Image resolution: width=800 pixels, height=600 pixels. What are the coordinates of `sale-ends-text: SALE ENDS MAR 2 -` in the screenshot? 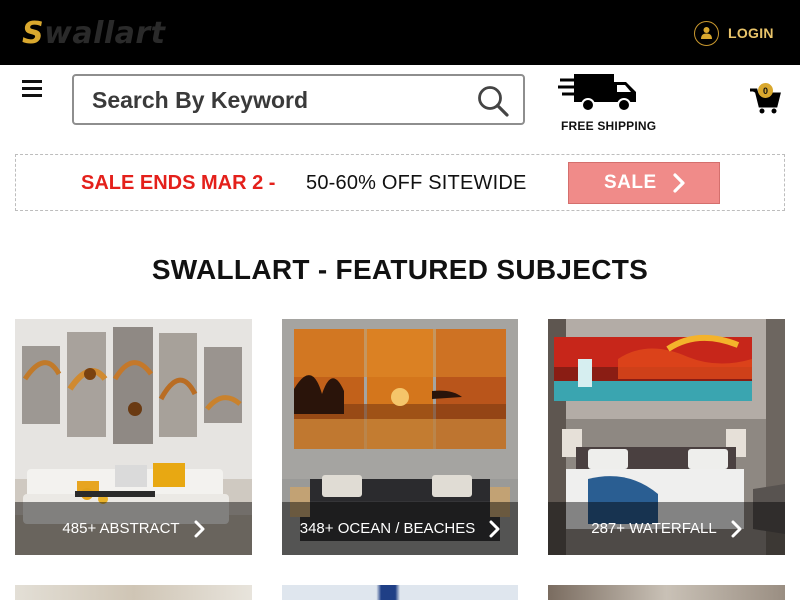 It's located at (178, 183).